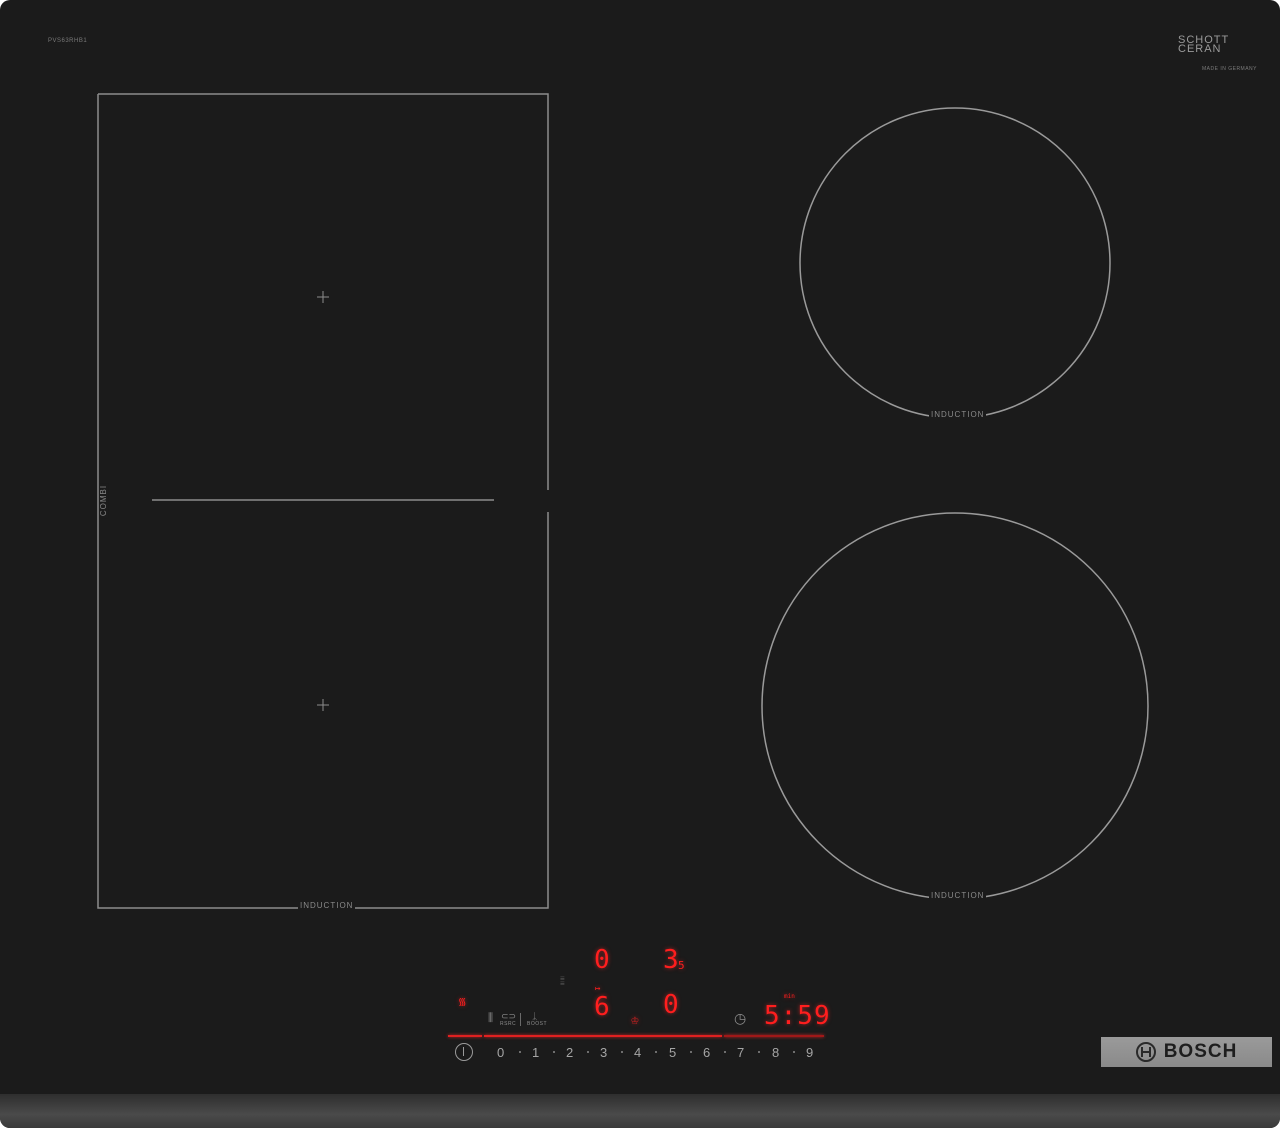  I want to click on brand-plate: BOSCH, so click(1186, 1052).